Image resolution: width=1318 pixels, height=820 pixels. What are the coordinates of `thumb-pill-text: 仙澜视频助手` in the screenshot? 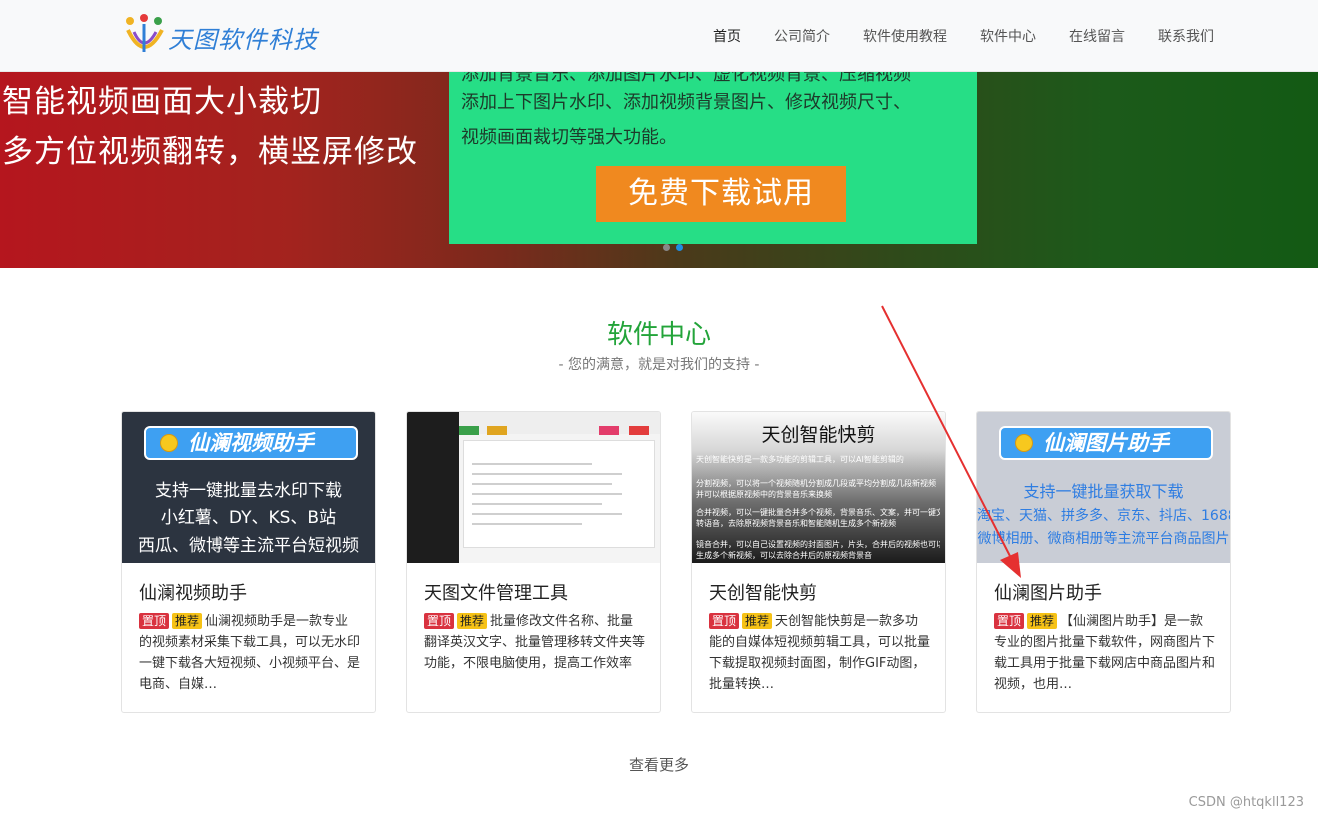 It's located at (251, 443).